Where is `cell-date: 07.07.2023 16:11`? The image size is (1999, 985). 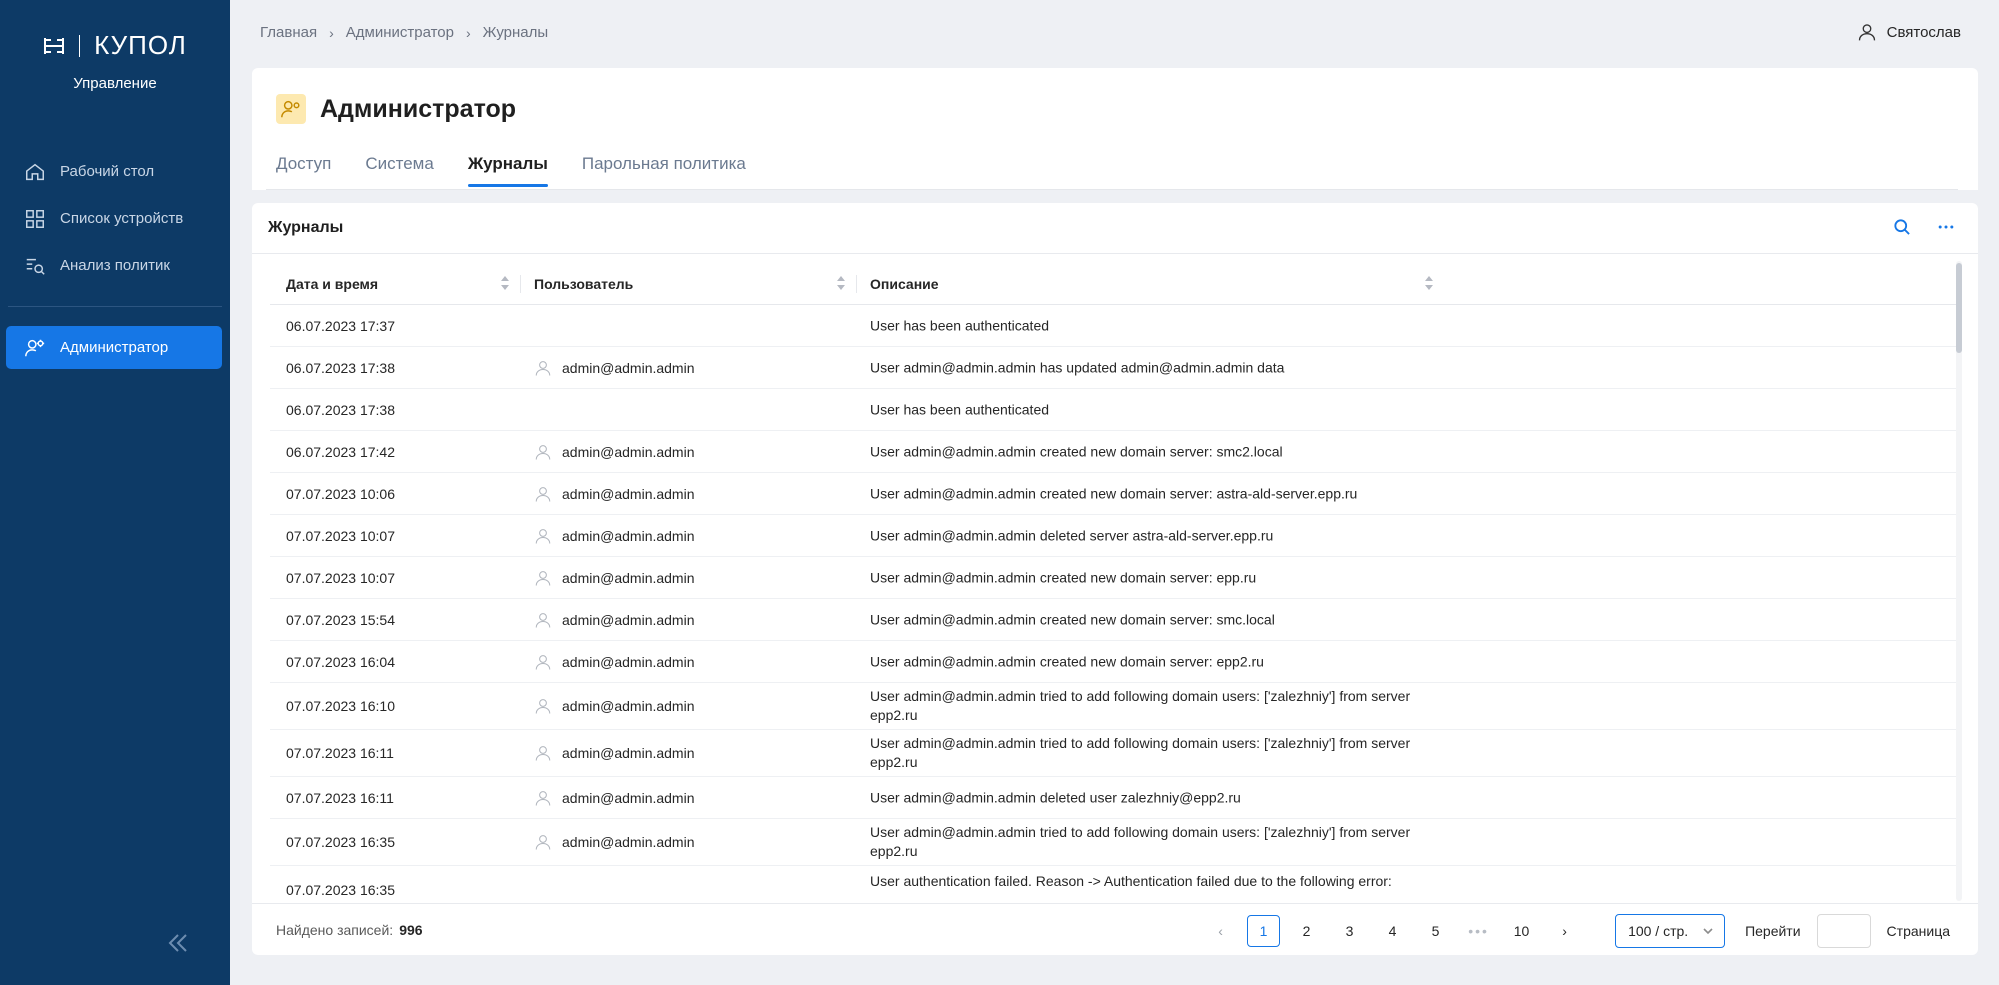 cell-date: 07.07.2023 16:11 is located at coordinates (340, 797).